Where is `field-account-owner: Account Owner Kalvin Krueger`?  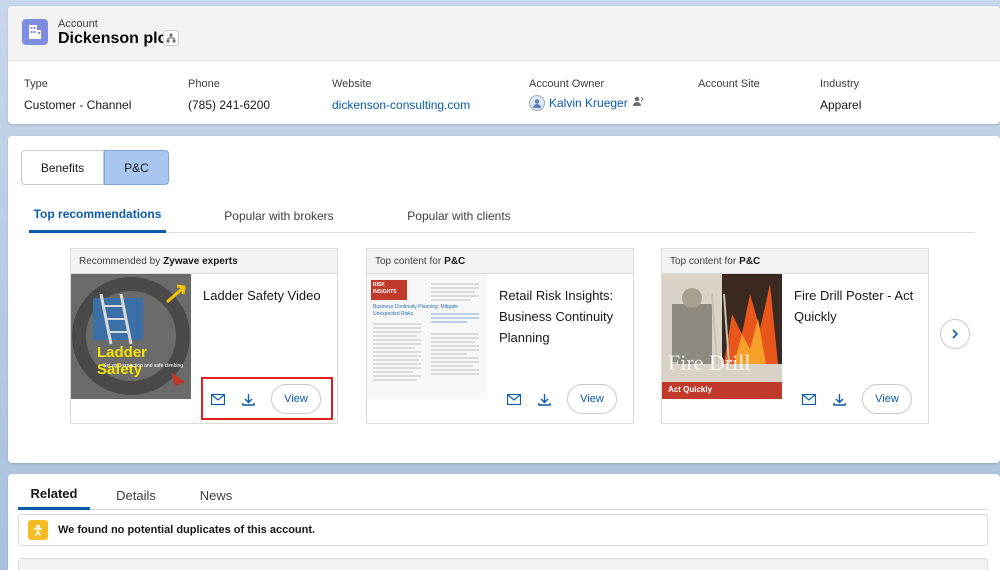
field-account-owner: Account Owner Kalvin Krueger is located at coordinates (586, 95).